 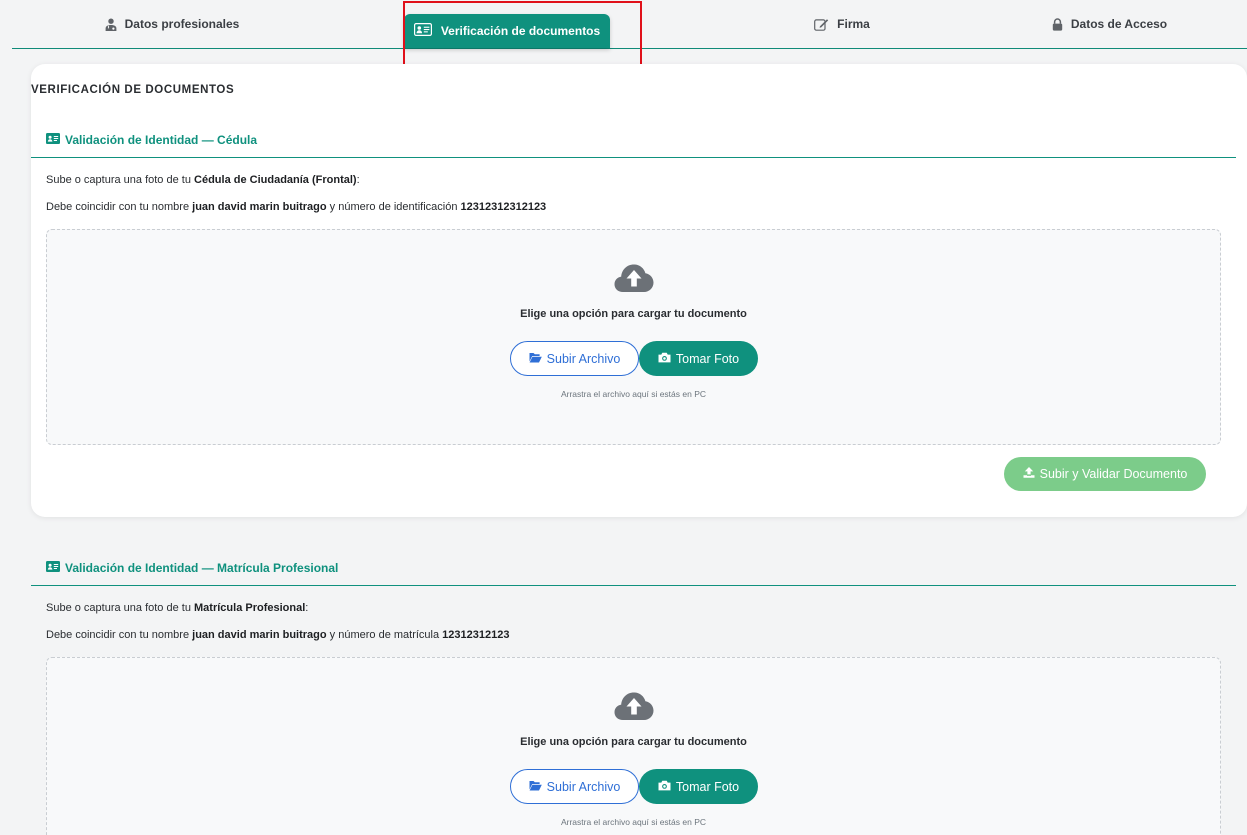 What do you see at coordinates (1057, 24) in the screenshot?
I see `lock-icon` at bounding box center [1057, 24].